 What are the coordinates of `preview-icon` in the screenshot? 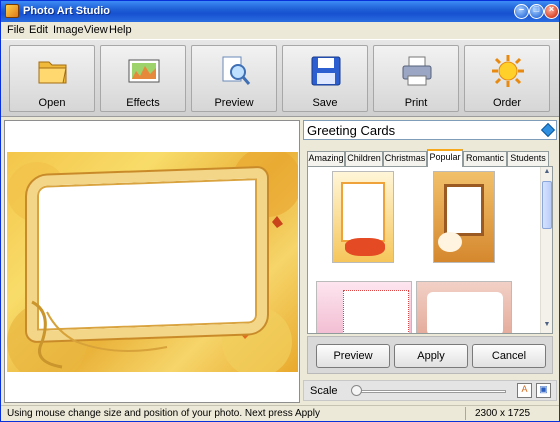 It's located at (236, 70).